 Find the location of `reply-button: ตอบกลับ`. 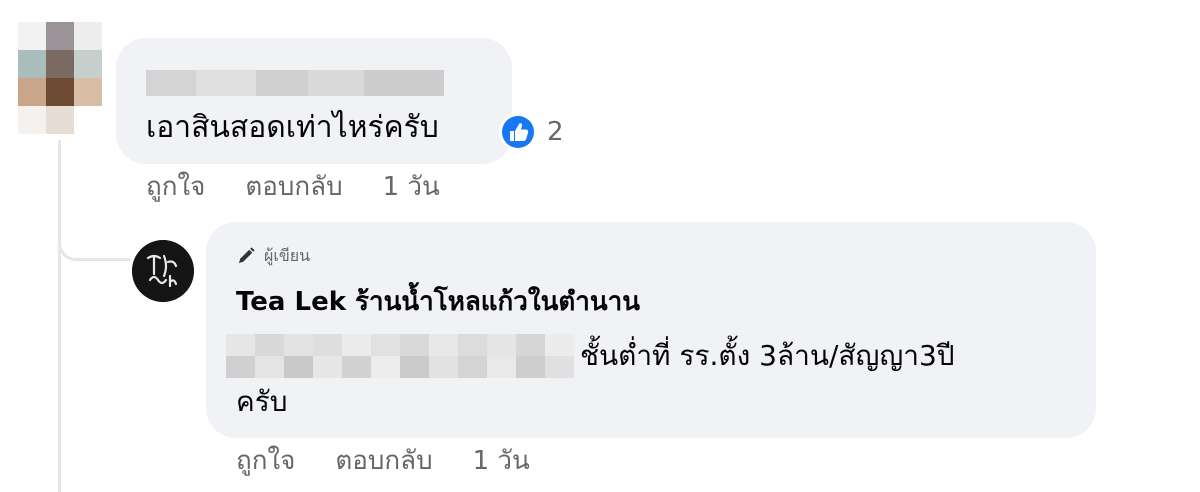

reply-button: ตอบกลับ is located at coordinates (293, 187).